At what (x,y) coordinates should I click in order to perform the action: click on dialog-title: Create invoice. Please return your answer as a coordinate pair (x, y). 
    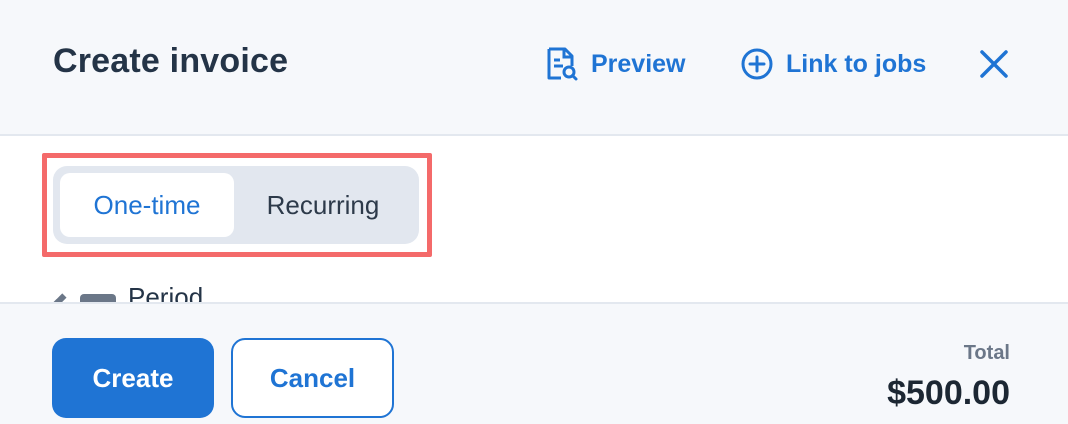
    Looking at the image, I should click on (171, 61).